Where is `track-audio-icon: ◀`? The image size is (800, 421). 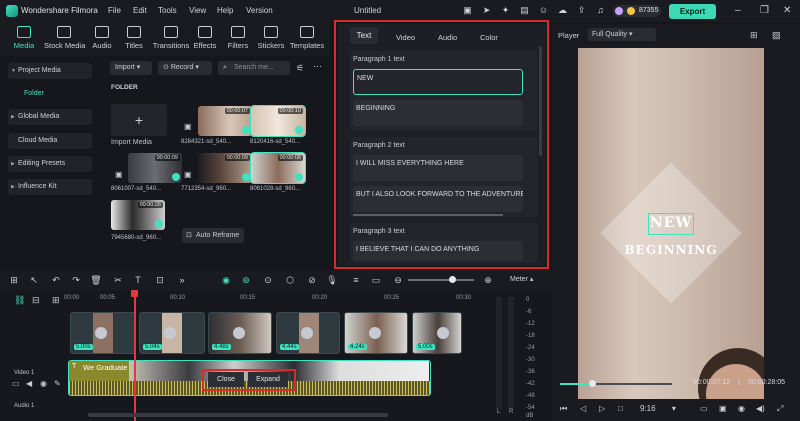
track-audio-icon: ◀ is located at coordinates (29, 383).